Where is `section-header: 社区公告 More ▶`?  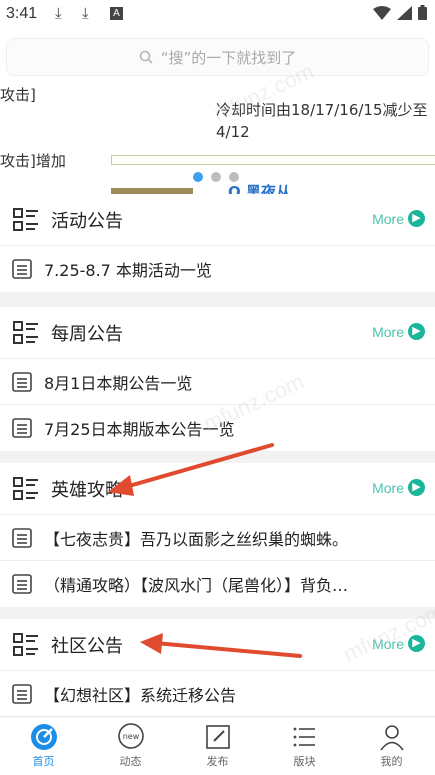 section-header: 社区公告 More ▶ is located at coordinates (217, 645).